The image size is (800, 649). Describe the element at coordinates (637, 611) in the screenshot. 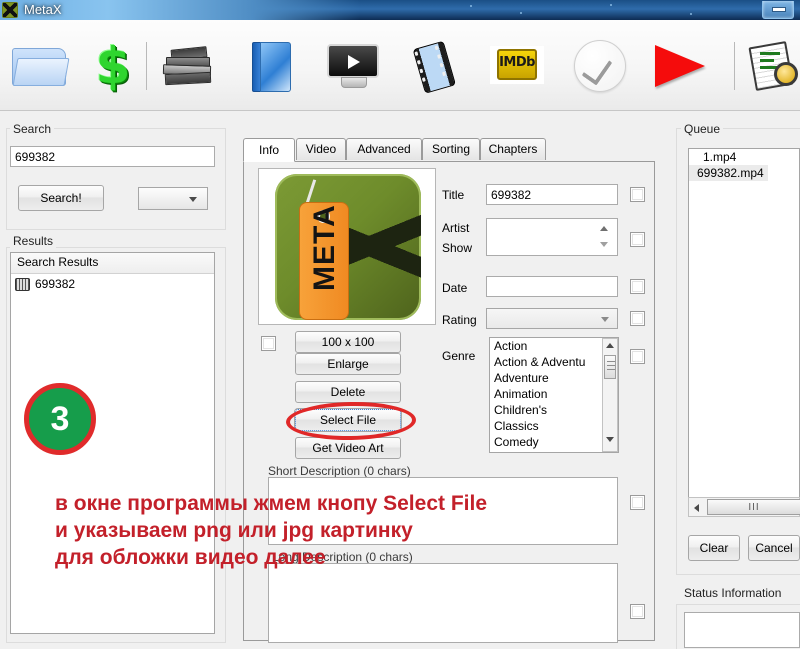

I see `long-description-checkbox` at that location.